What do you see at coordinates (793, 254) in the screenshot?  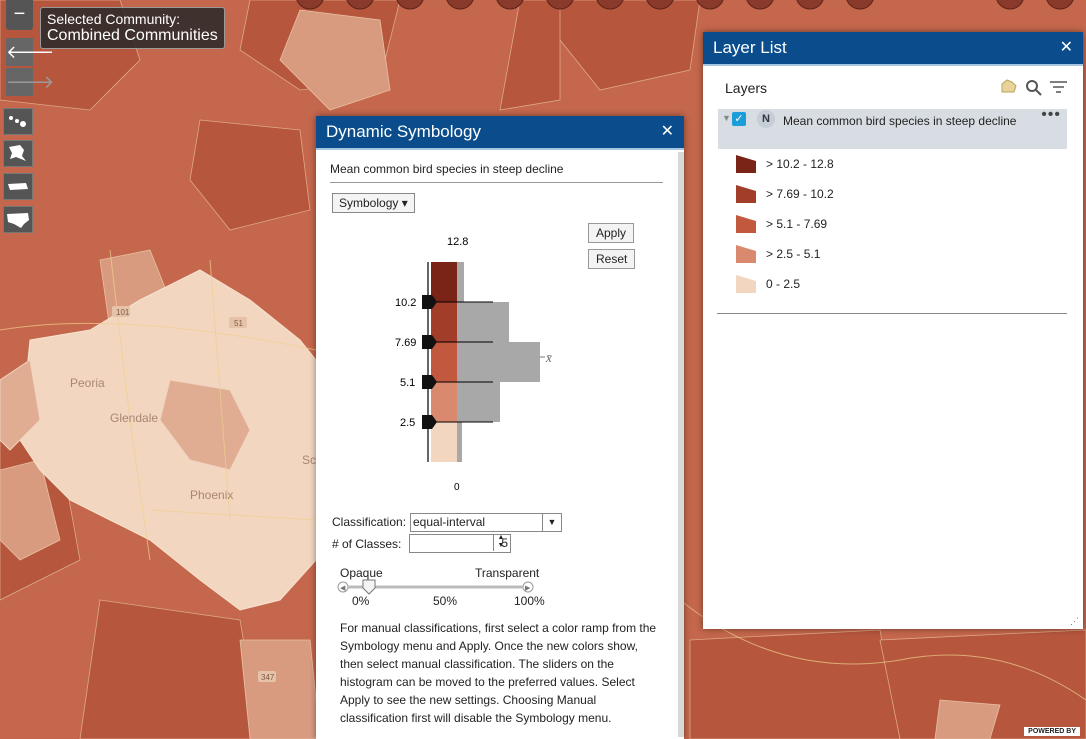 I see `legend-label: > 2.5 - 5.1` at bounding box center [793, 254].